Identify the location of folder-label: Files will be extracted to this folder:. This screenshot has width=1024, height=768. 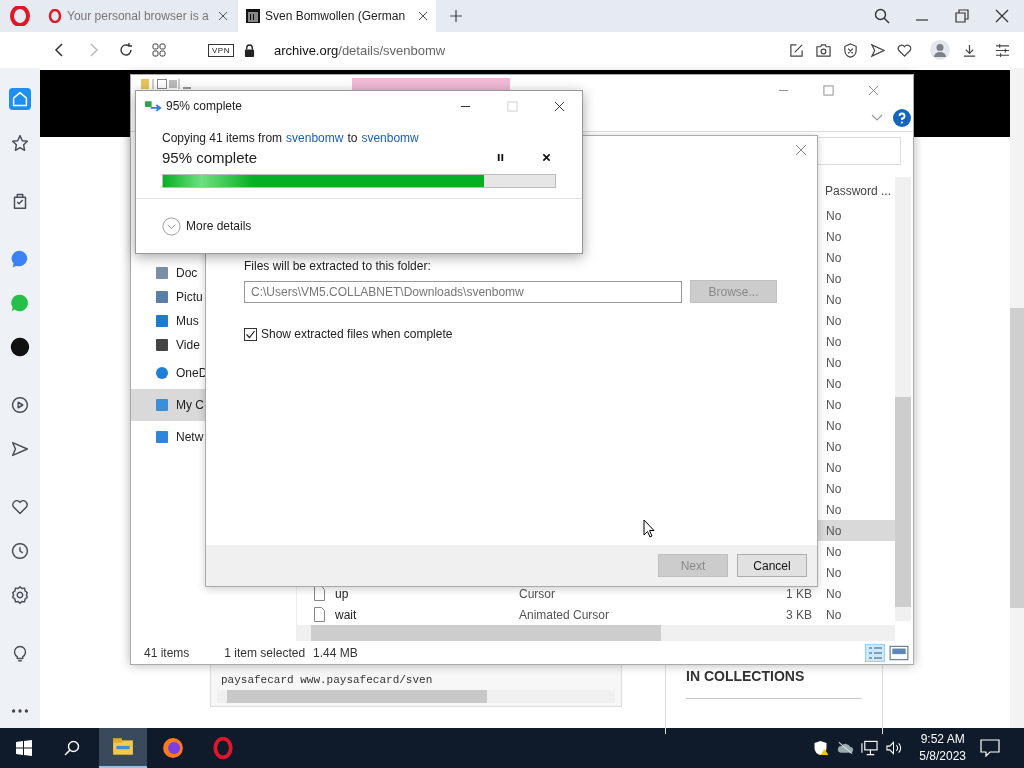
(338, 266).